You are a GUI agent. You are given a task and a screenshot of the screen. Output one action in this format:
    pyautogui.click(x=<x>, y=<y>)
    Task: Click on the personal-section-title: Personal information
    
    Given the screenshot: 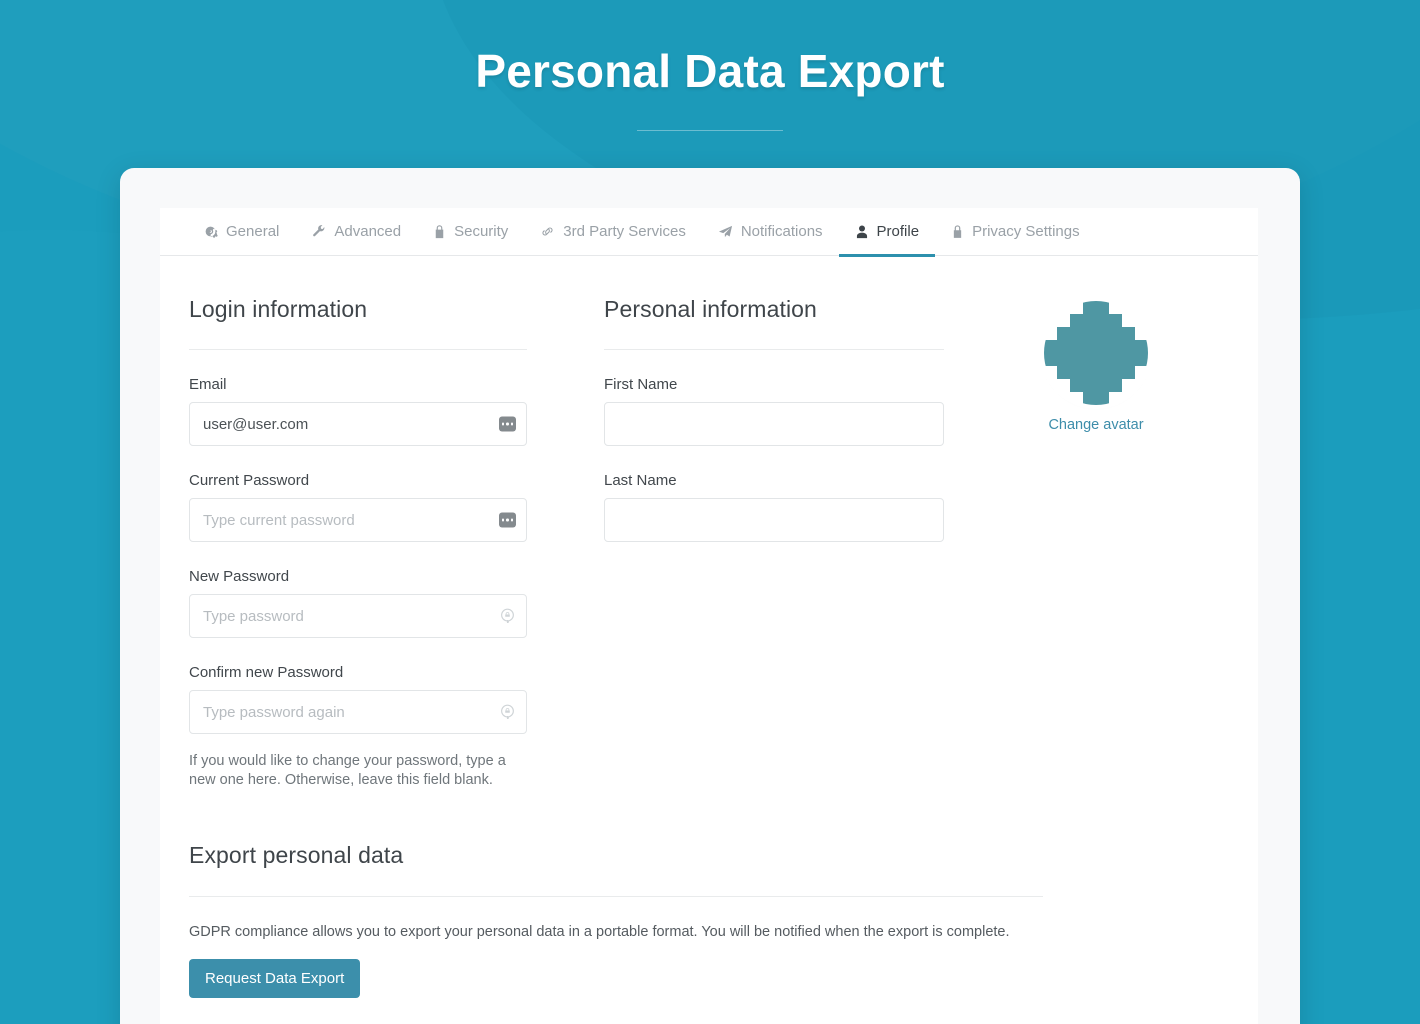 What is the action you would take?
    pyautogui.click(x=710, y=309)
    